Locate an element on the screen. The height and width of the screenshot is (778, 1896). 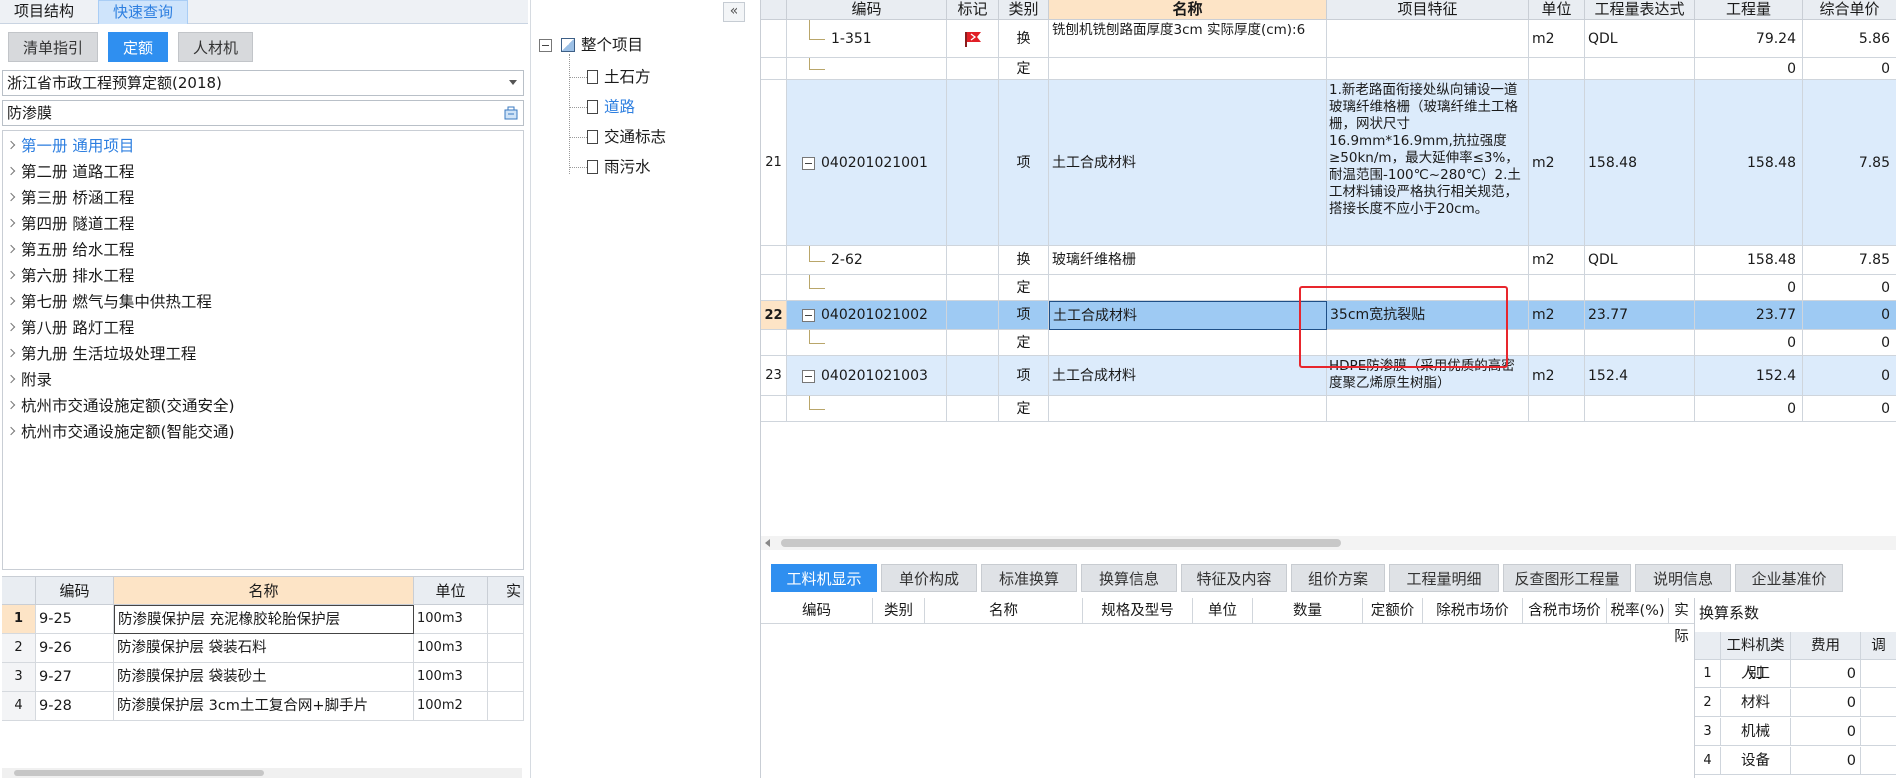
cell-name: 防渗膜保护层 袋装石料 is located at coordinates (264, 648).